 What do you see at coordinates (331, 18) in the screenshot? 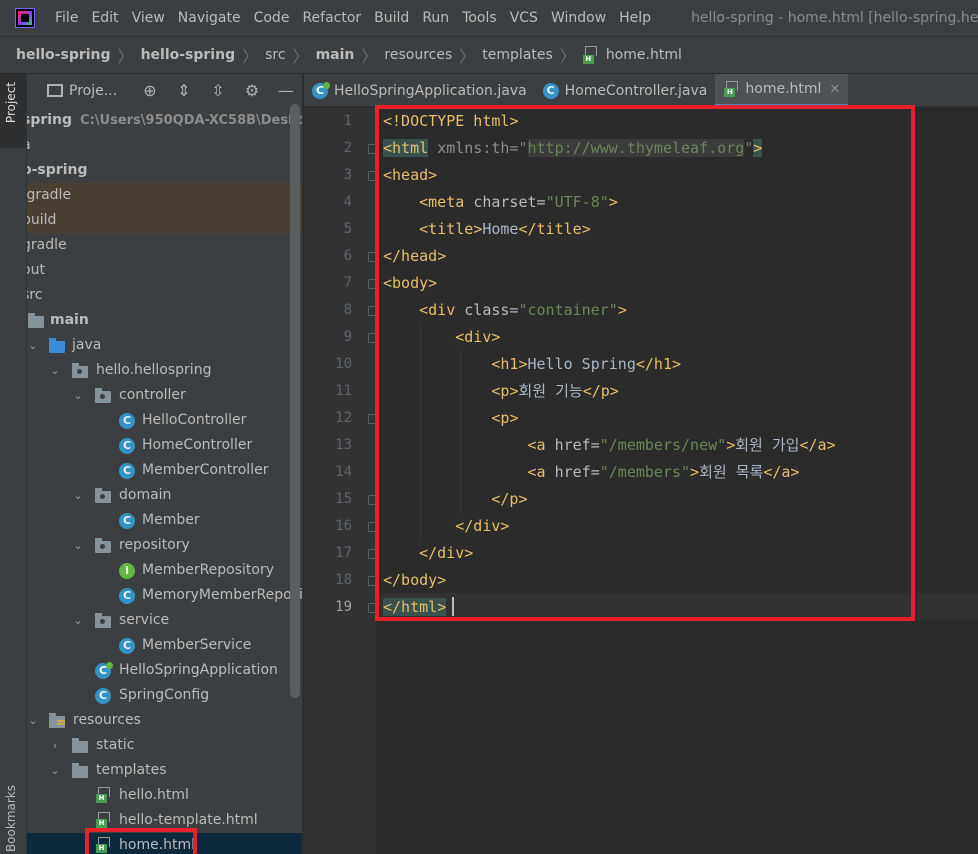
I see `menu-refactor: Refactor` at bounding box center [331, 18].